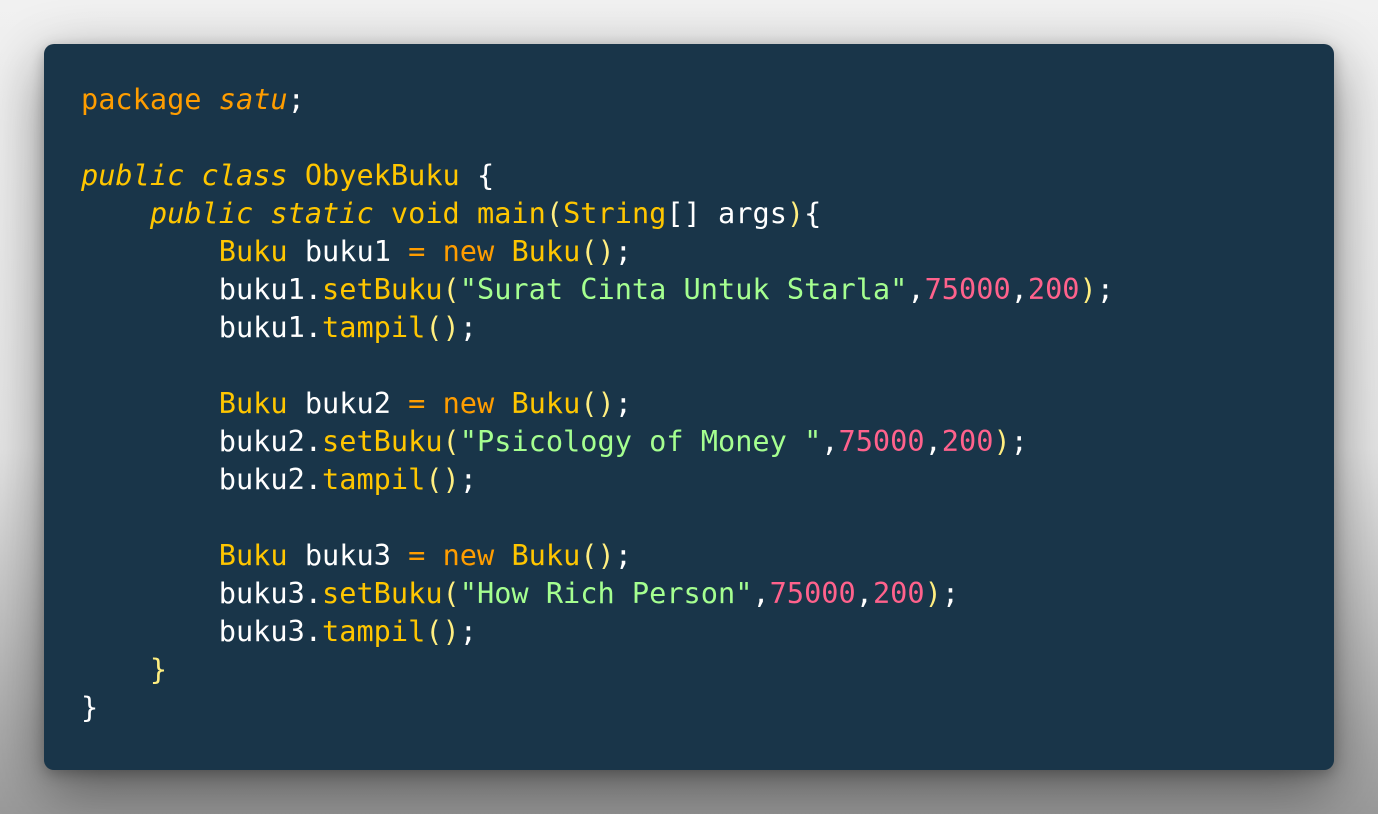  I want to click on string-literal: "Surat Cinta Untuk Starla", so click(683, 289).